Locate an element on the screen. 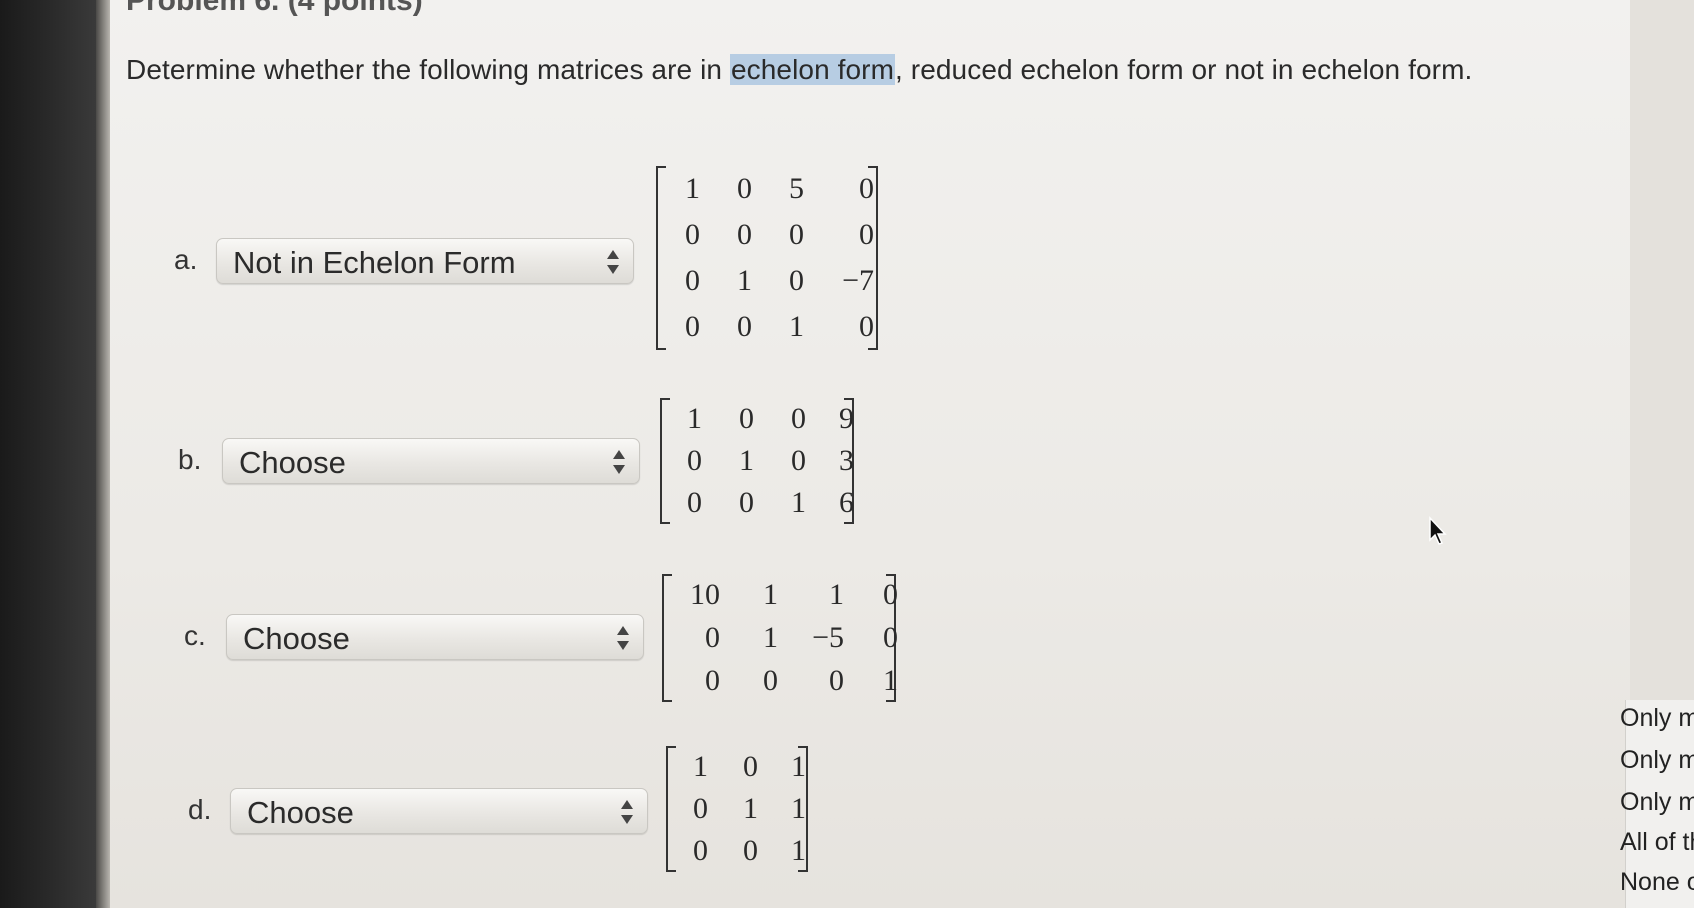 The height and width of the screenshot is (908, 1694). question-b-label: b. is located at coordinates (190, 459).